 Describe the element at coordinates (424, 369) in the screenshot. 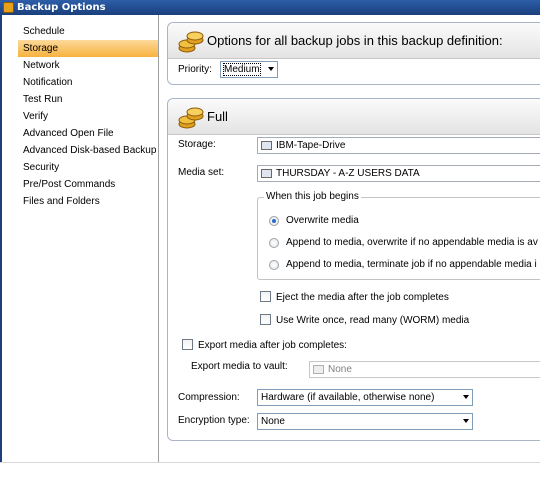

I see `export-vault-field: None` at that location.